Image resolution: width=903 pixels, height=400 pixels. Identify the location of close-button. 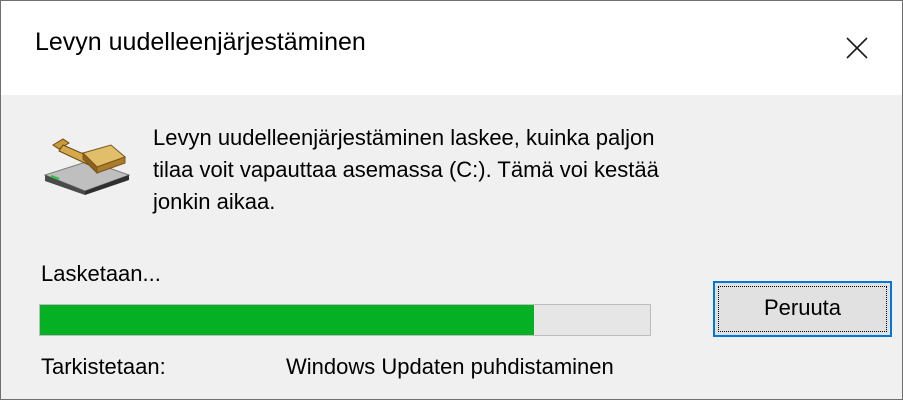
(857, 48).